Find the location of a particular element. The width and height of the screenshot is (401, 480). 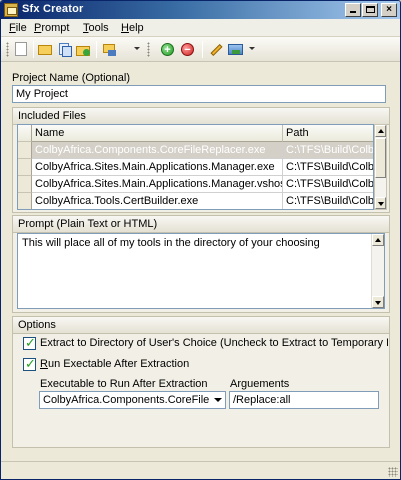

options-header: Options is located at coordinates (201, 325).